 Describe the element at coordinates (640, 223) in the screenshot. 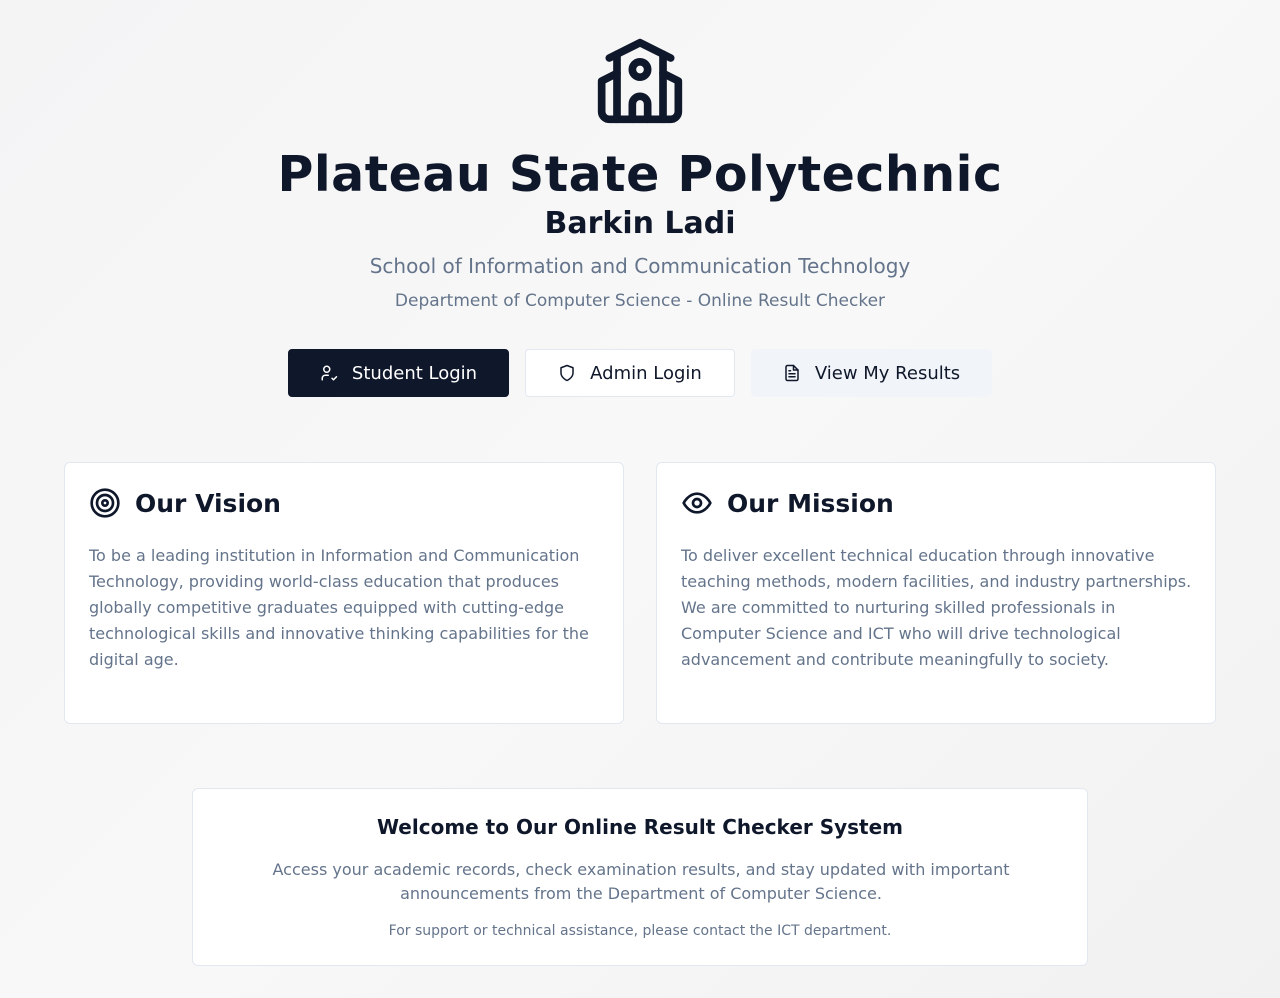

I see `page-subtitle: Barkin Ladi` at that location.